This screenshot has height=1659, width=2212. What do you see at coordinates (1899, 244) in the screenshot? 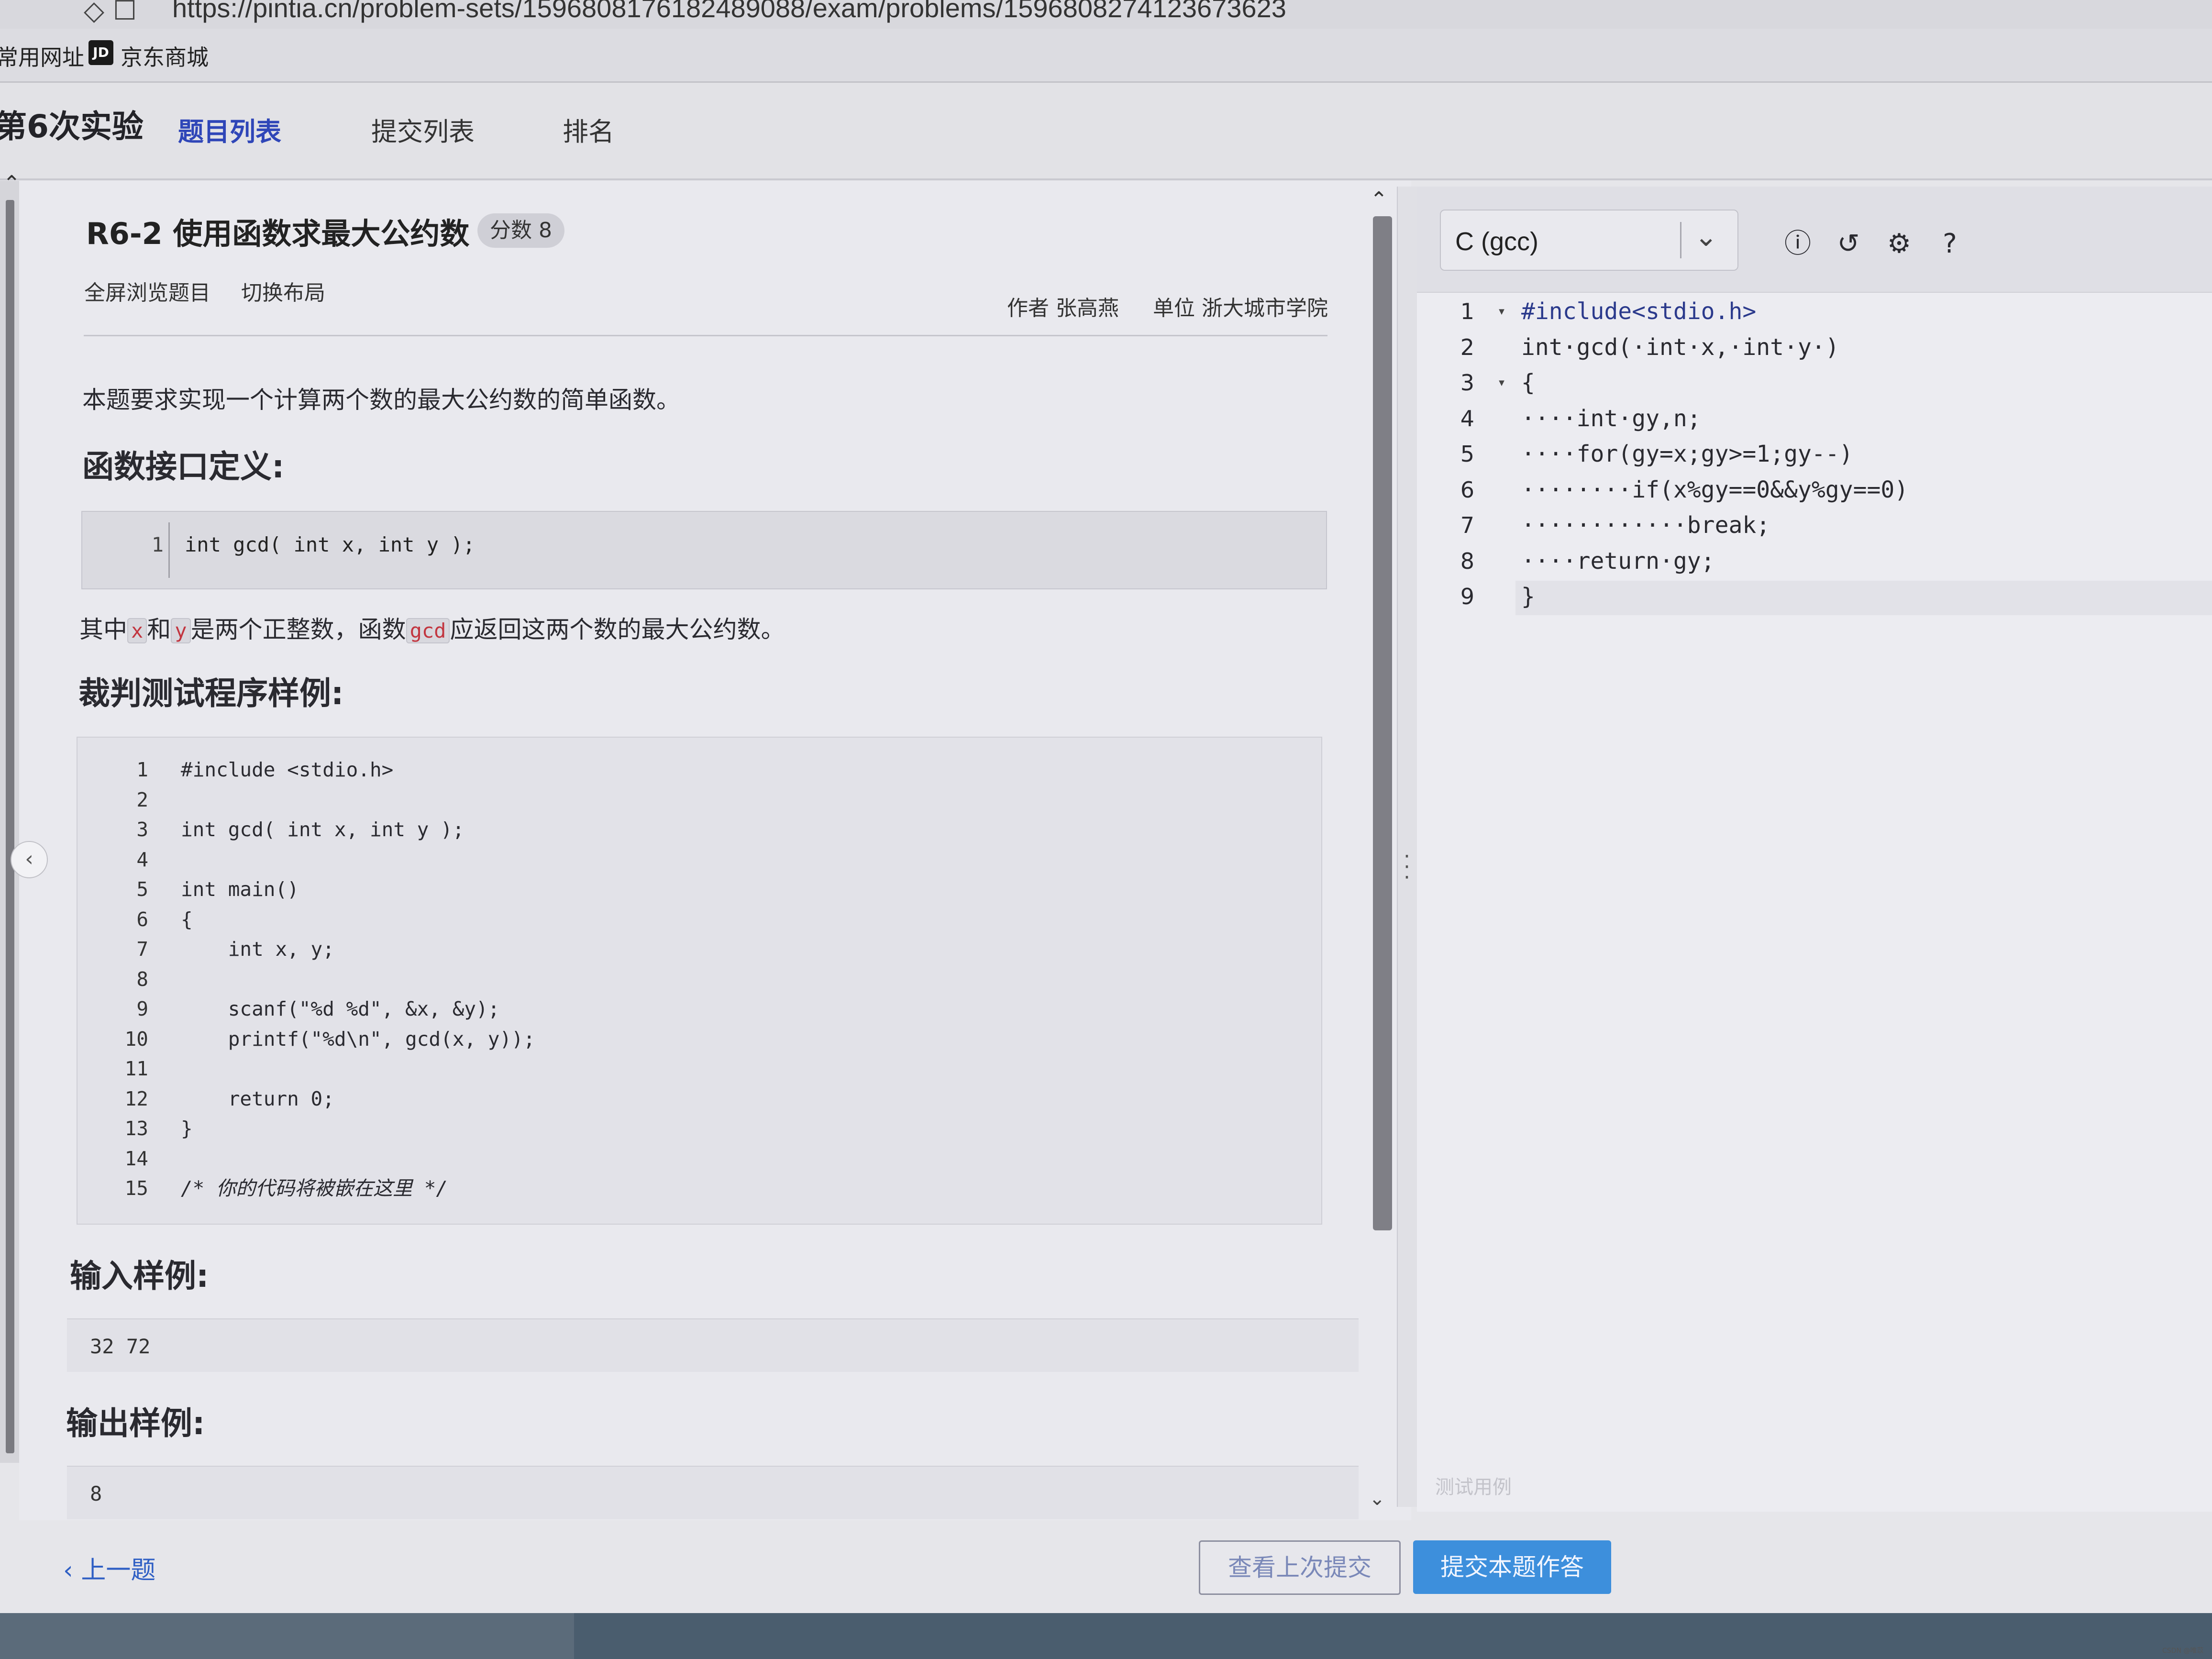
I see `settings-gear-icon: ⚙` at bounding box center [1899, 244].